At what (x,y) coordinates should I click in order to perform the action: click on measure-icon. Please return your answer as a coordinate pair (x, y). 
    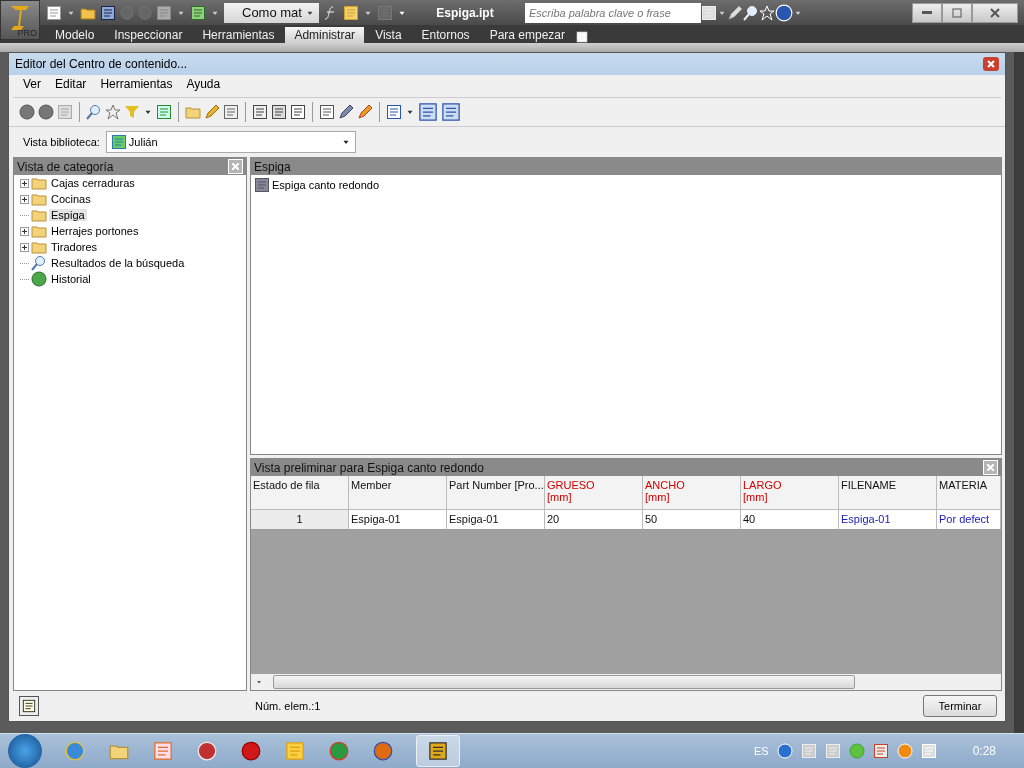
    Looking at the image, I should click on (351, 12).